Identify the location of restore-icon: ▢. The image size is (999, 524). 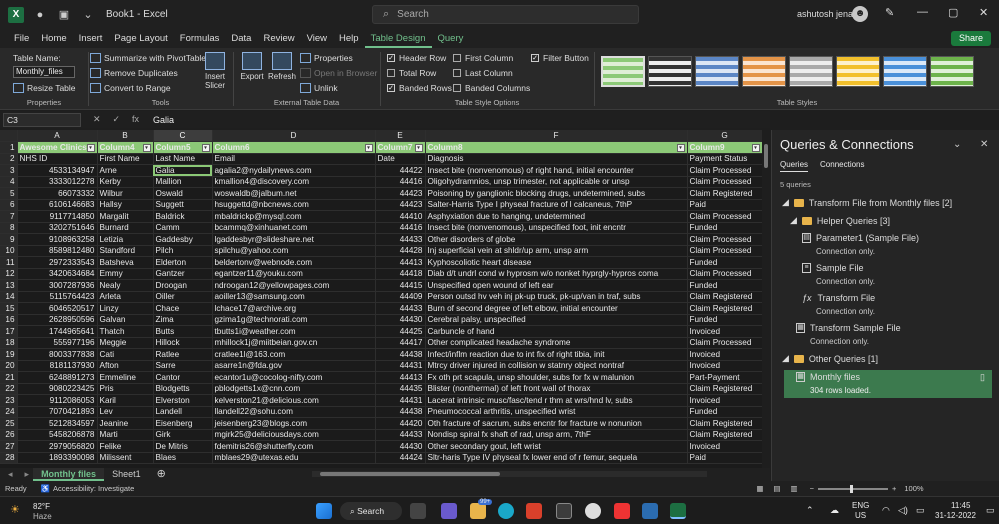
(953, 12).